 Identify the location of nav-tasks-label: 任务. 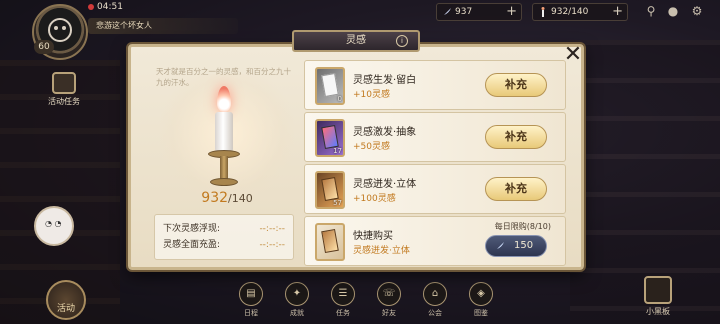
(343, 313).